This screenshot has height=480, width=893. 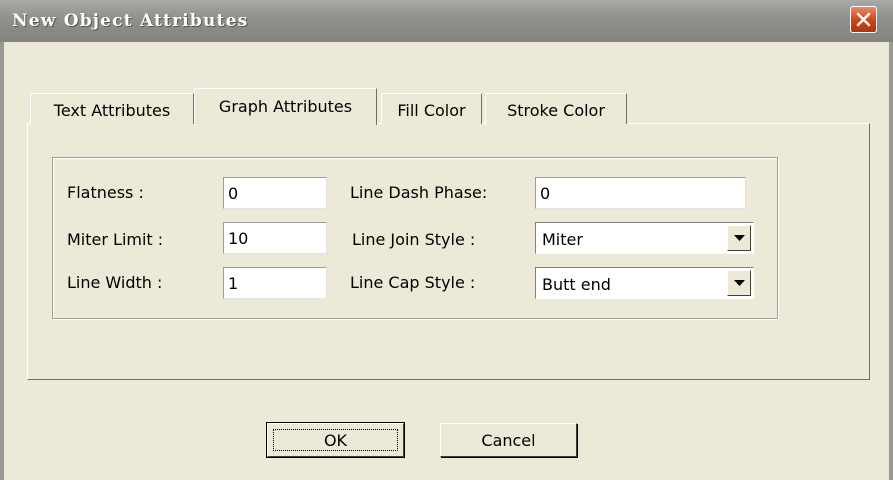 I want to click on cancel-button: Cancel, so click(x=508, y=440).